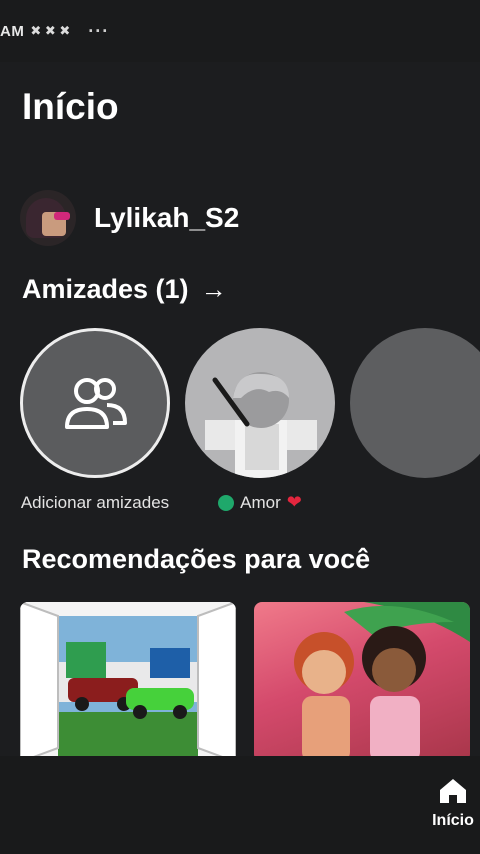 The width and height of the screenshot is (480, 854). I want to click on friend-avatar-figure, so click(261, 425).